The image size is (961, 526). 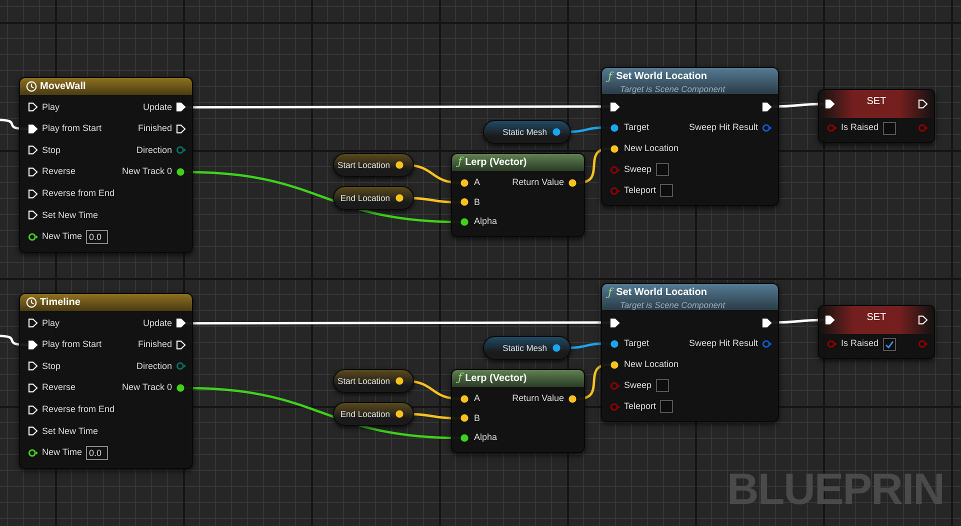 I want to click on pin-label: Teleport, so click(x=640, y=406).